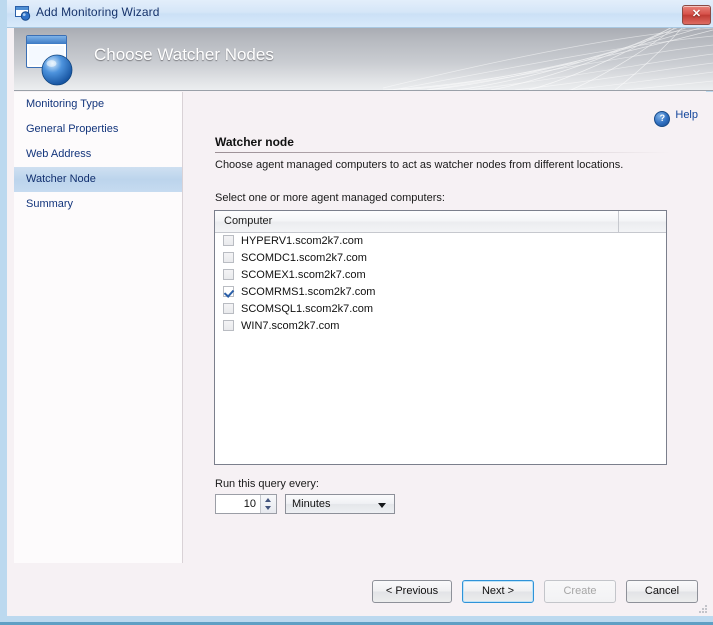 Image resolution: width=713 pixels, height=625 pixels. Describe the element at coordinates (61, 179) in the screenshot. I see `sidebar-item-label: Watcher Node` at that location.